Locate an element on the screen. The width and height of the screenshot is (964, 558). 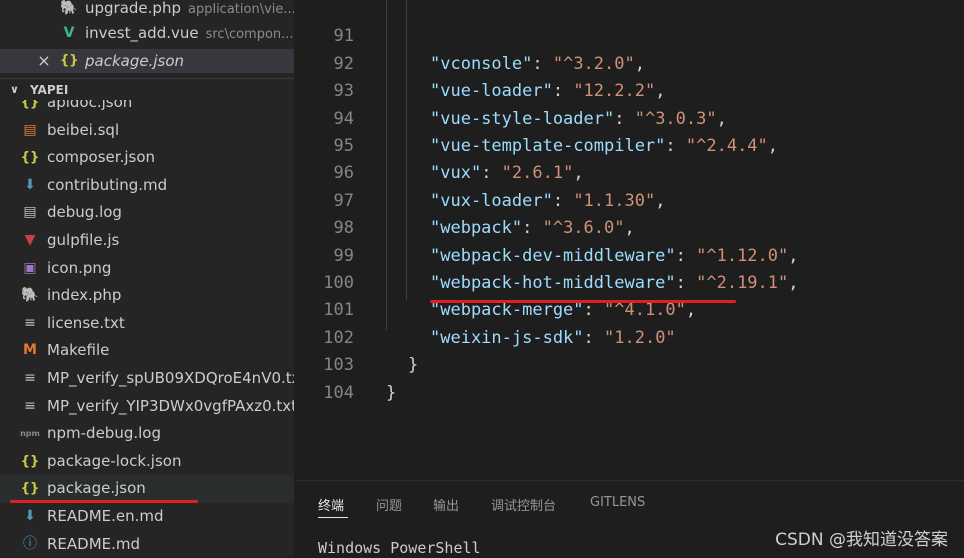
tree-item-label: Makefile is located at coordinates (78, 350).